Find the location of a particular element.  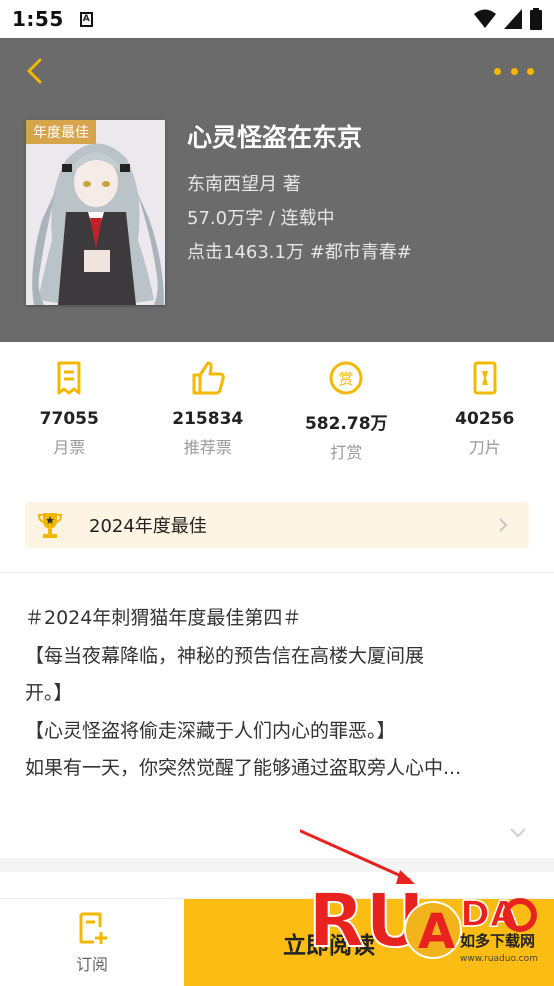

subscribe-button: 订阅 is located at coordinates (92, 942).